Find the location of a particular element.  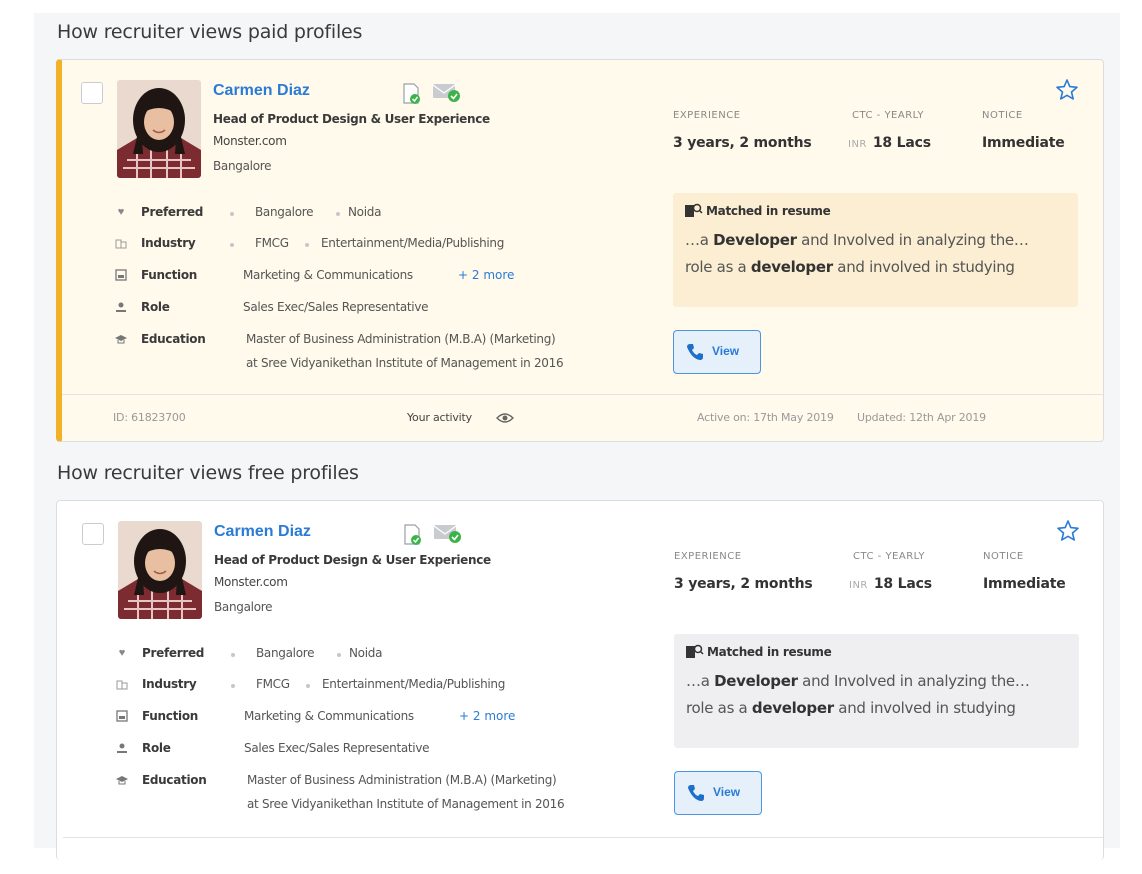

updated-on: Updated: 12th Apr 2019 is located at coordinates (921, 417).